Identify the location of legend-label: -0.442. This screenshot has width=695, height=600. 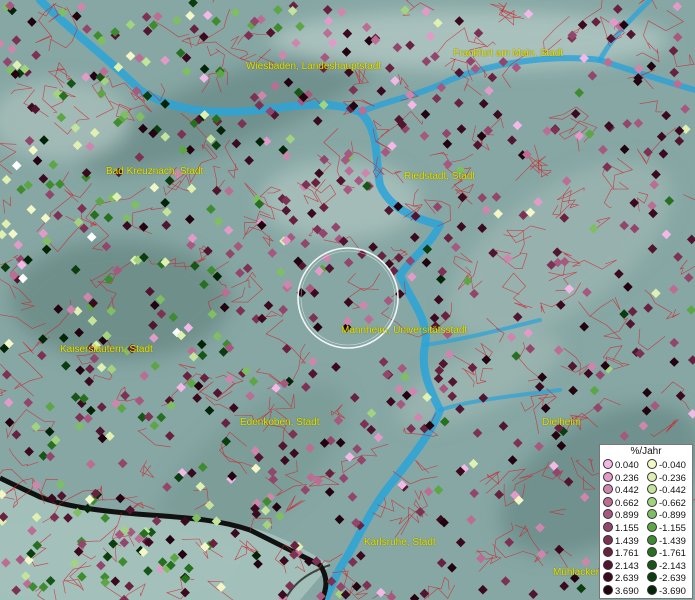
(672, 491).